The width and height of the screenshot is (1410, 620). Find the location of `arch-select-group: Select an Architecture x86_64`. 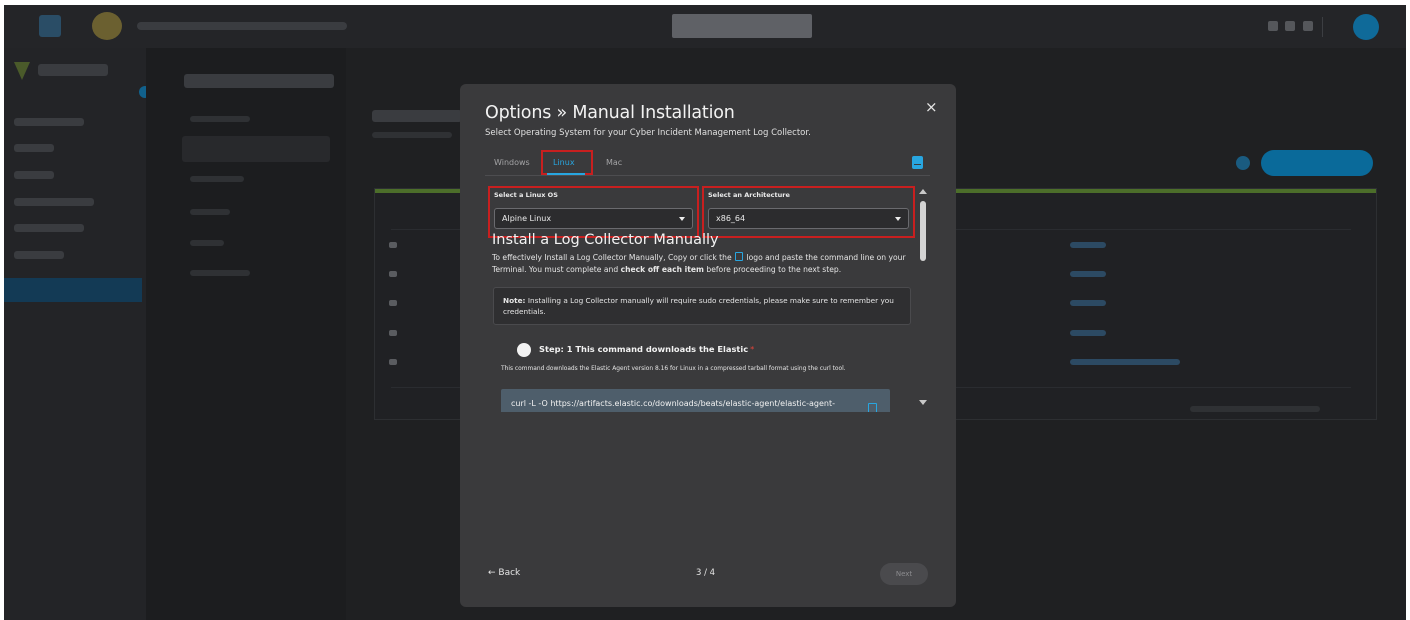

arch-select-group: Select an Architecture x86_64 is located at coordinates (808, 212).